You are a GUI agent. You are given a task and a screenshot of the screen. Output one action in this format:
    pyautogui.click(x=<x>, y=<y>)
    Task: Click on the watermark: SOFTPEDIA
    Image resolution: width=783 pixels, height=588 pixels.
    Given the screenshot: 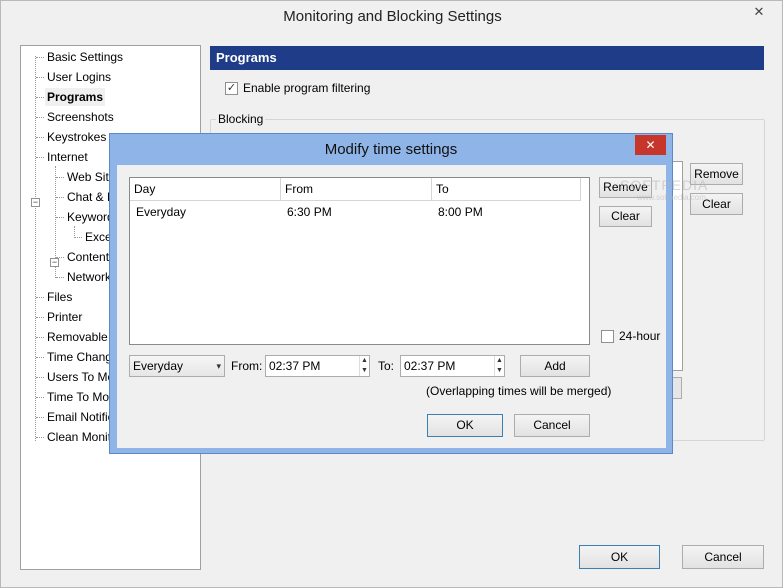 What is the action you would take?
    pyautogui.click(x=664, y=185)
    